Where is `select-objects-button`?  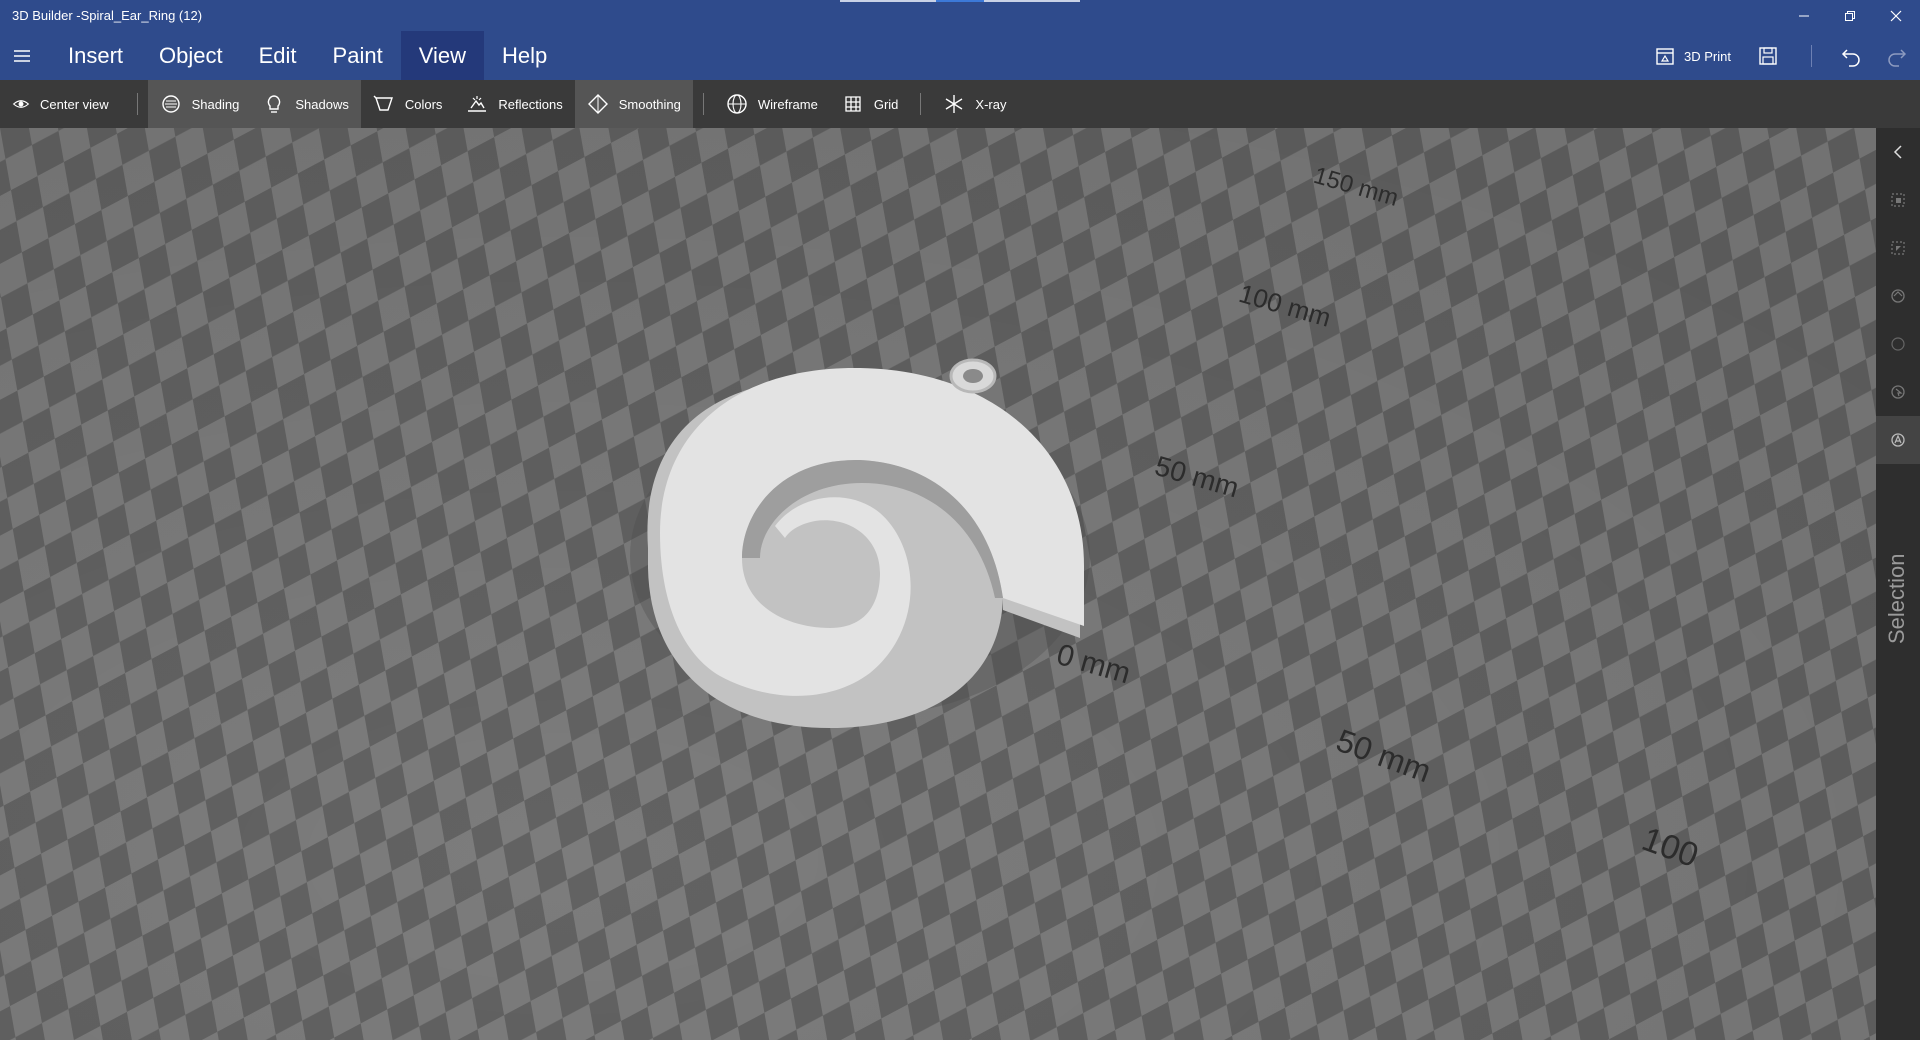 select-objects-button is located at coordinates (1898, 200).